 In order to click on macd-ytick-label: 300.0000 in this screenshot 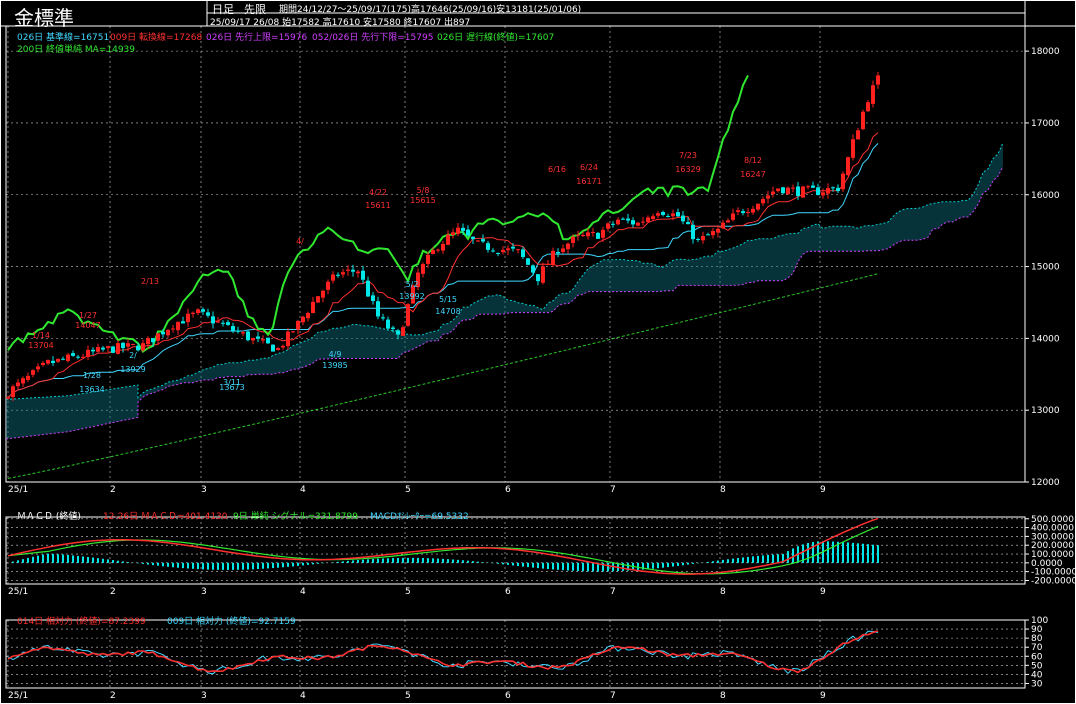, I will do `click(1052, 537)`.